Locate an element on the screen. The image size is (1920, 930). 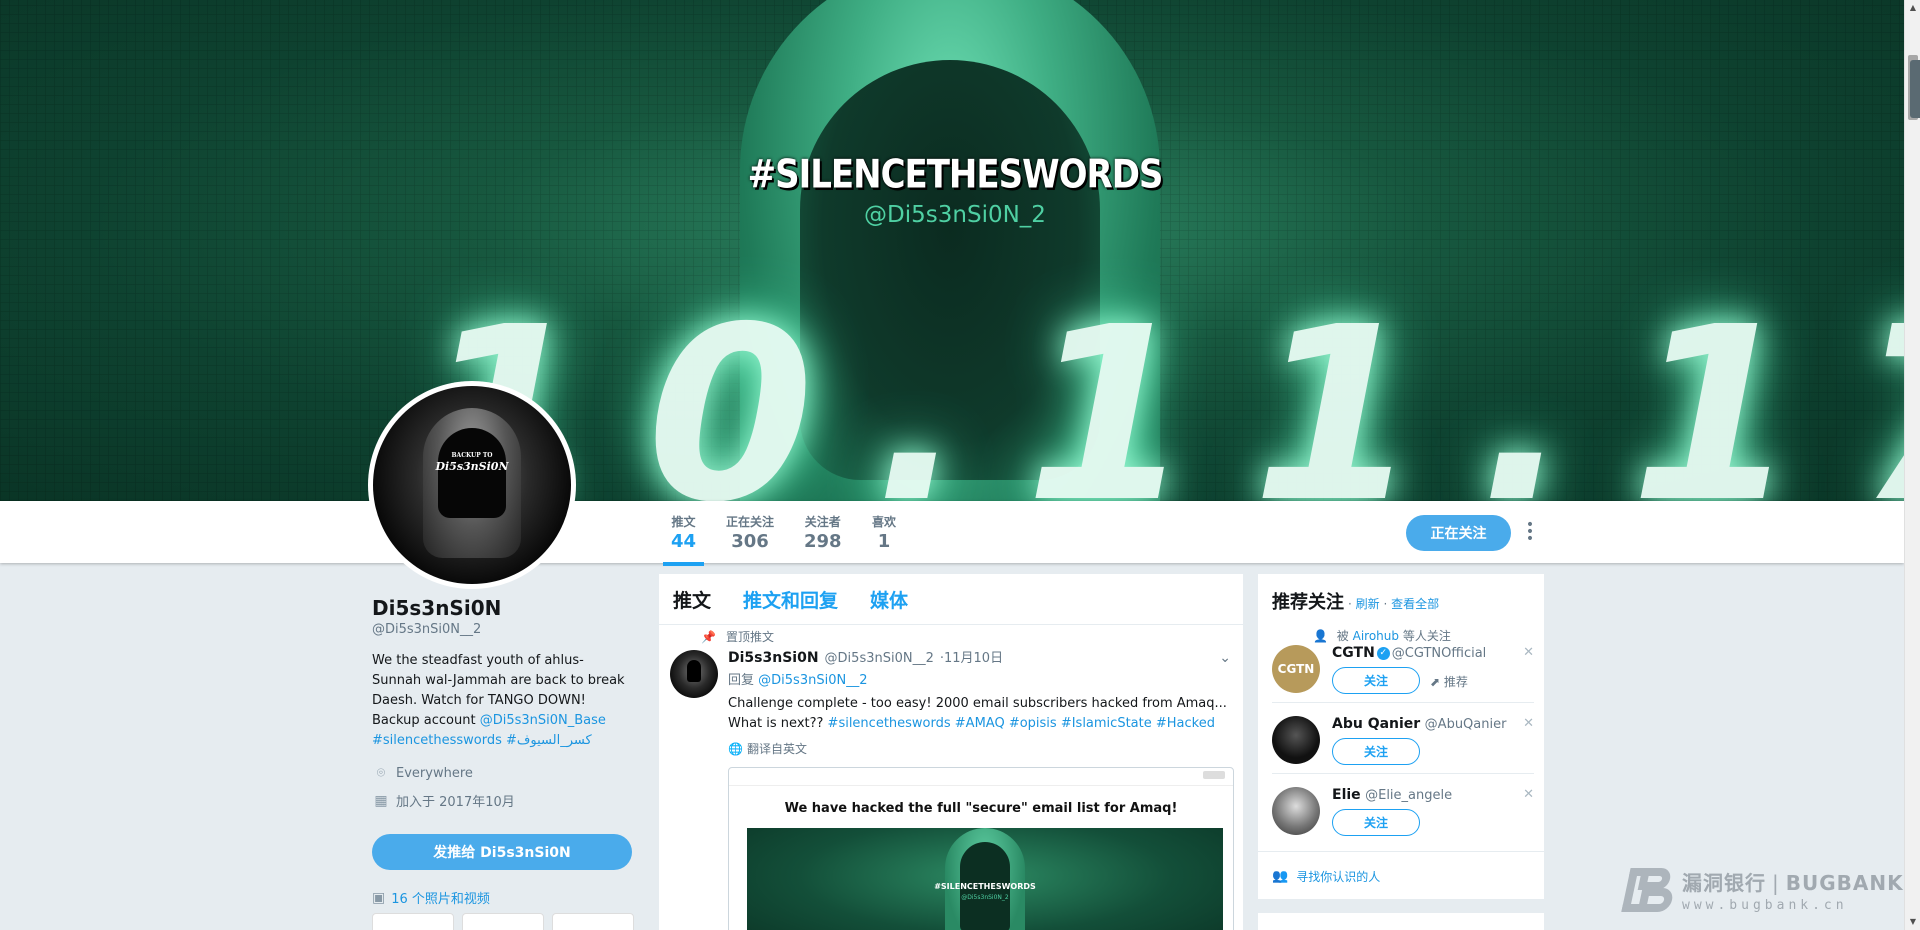
nav-tweets-count: 44 is located at coordinates (684, 541).